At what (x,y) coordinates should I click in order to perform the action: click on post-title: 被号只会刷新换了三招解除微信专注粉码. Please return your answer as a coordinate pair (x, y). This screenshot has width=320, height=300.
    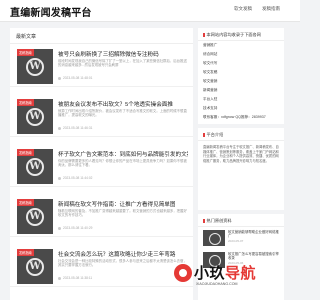
    Looking at the image, I should click on (123, 54).